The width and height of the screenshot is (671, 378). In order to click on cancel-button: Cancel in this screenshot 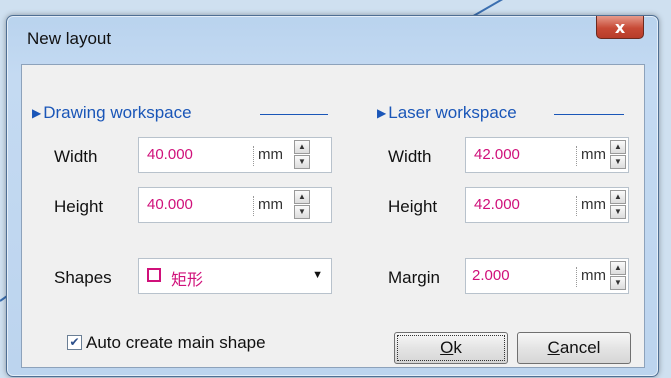, I will do `click(574, 348)`.